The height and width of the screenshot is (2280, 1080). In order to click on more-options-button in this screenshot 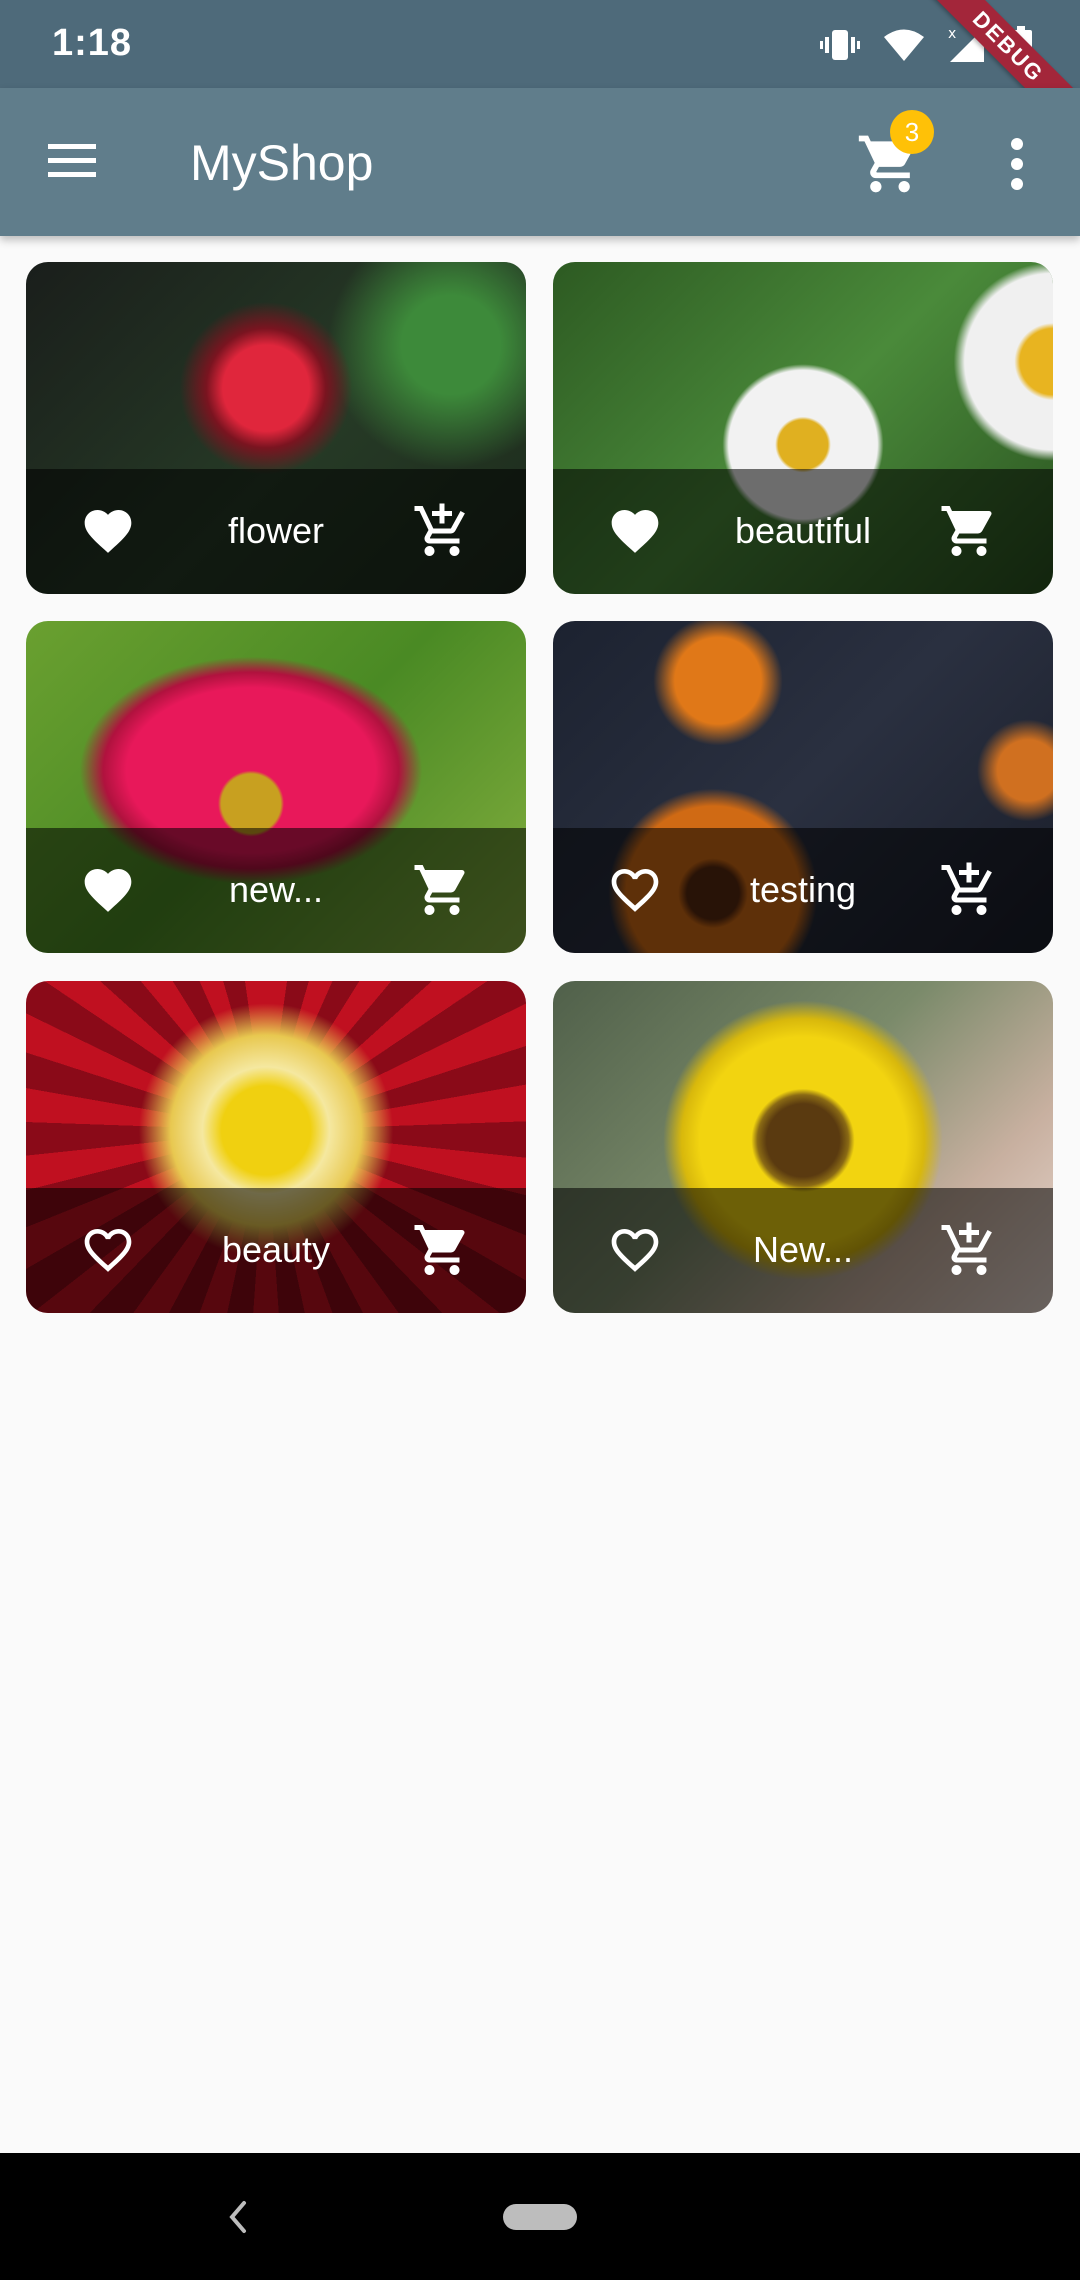, I will do `click(1017, 164)`.